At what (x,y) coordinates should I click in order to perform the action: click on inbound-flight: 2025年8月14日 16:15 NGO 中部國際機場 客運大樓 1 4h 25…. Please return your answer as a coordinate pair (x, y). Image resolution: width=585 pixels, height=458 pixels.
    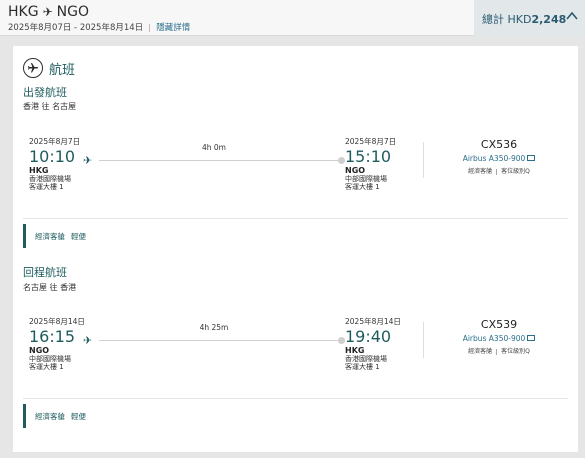
    Looking at the image, I should click on (299, 351).